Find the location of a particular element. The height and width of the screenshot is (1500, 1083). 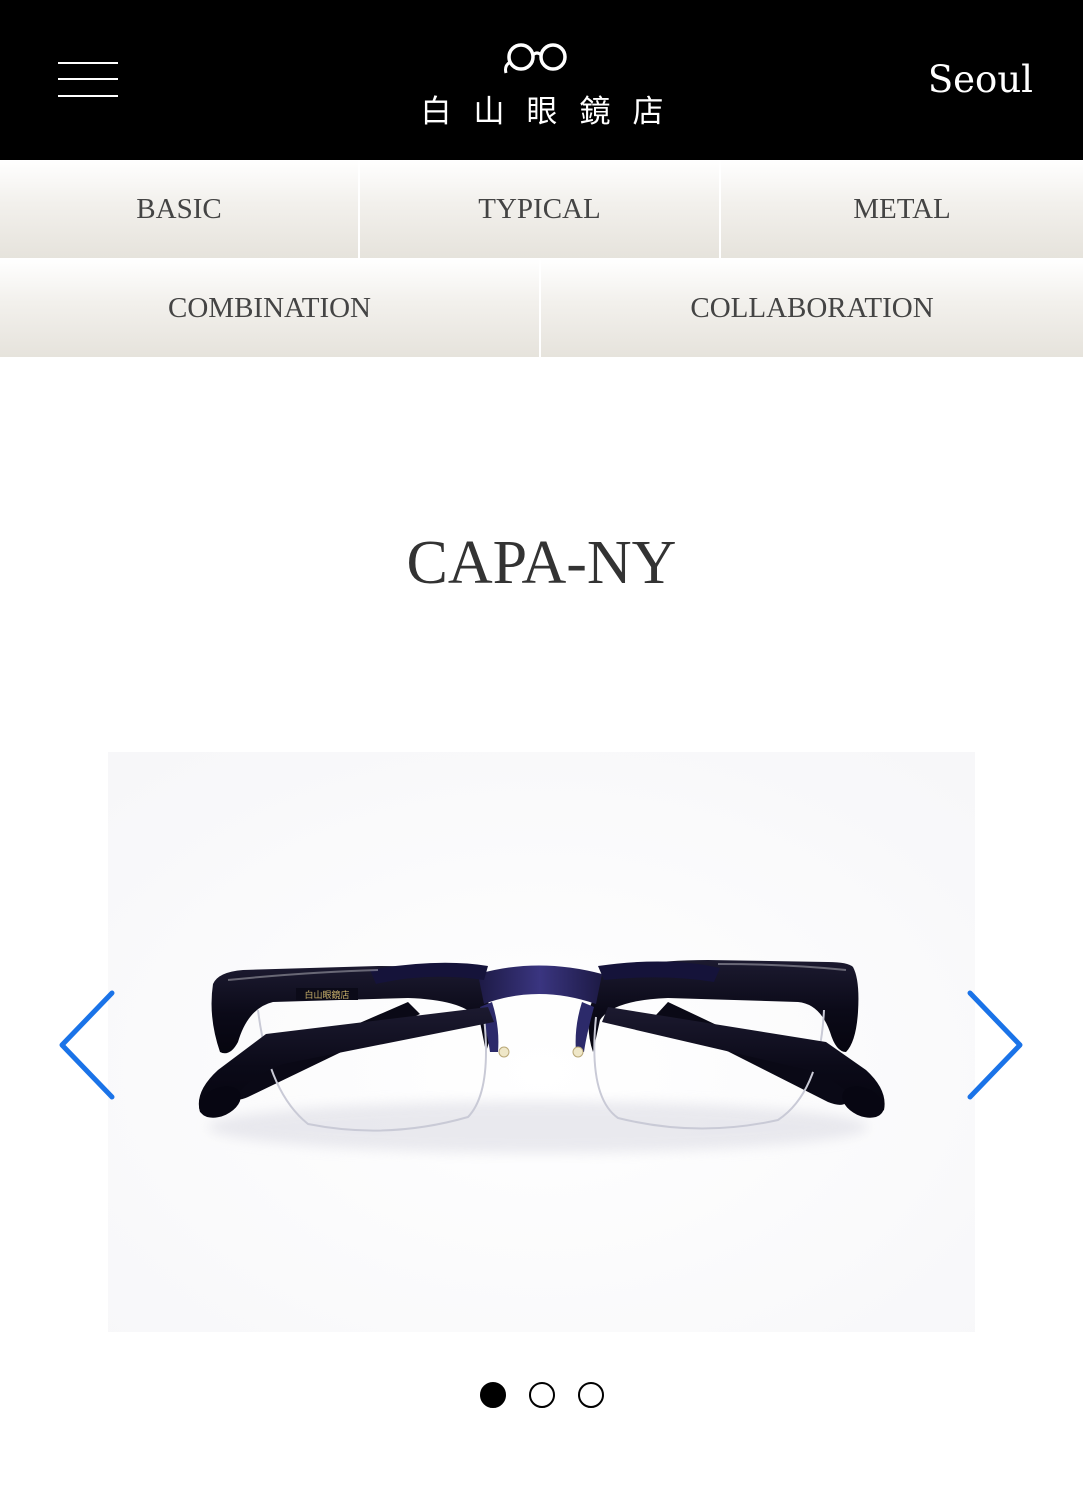

logo-text: 白山眼鏡店 is located at coordinates (553, 112).